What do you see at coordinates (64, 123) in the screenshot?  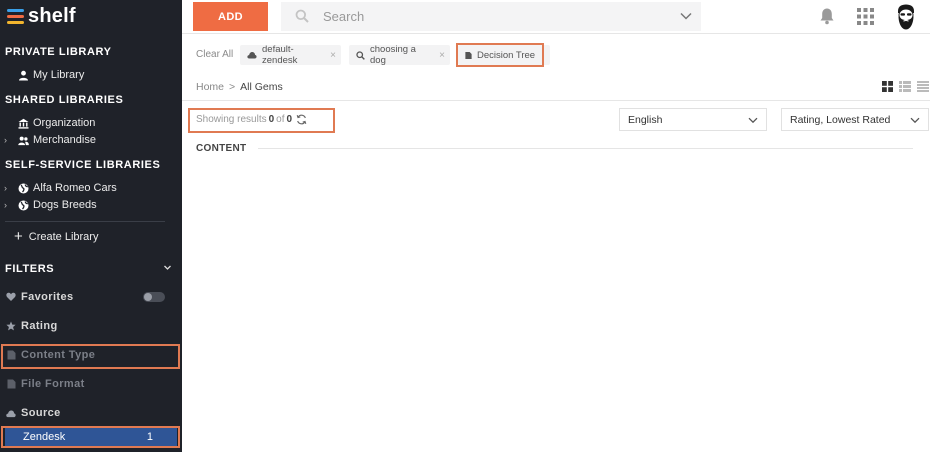 I see `sidebar-item-label: Organization` at bounding box center [64, 123].